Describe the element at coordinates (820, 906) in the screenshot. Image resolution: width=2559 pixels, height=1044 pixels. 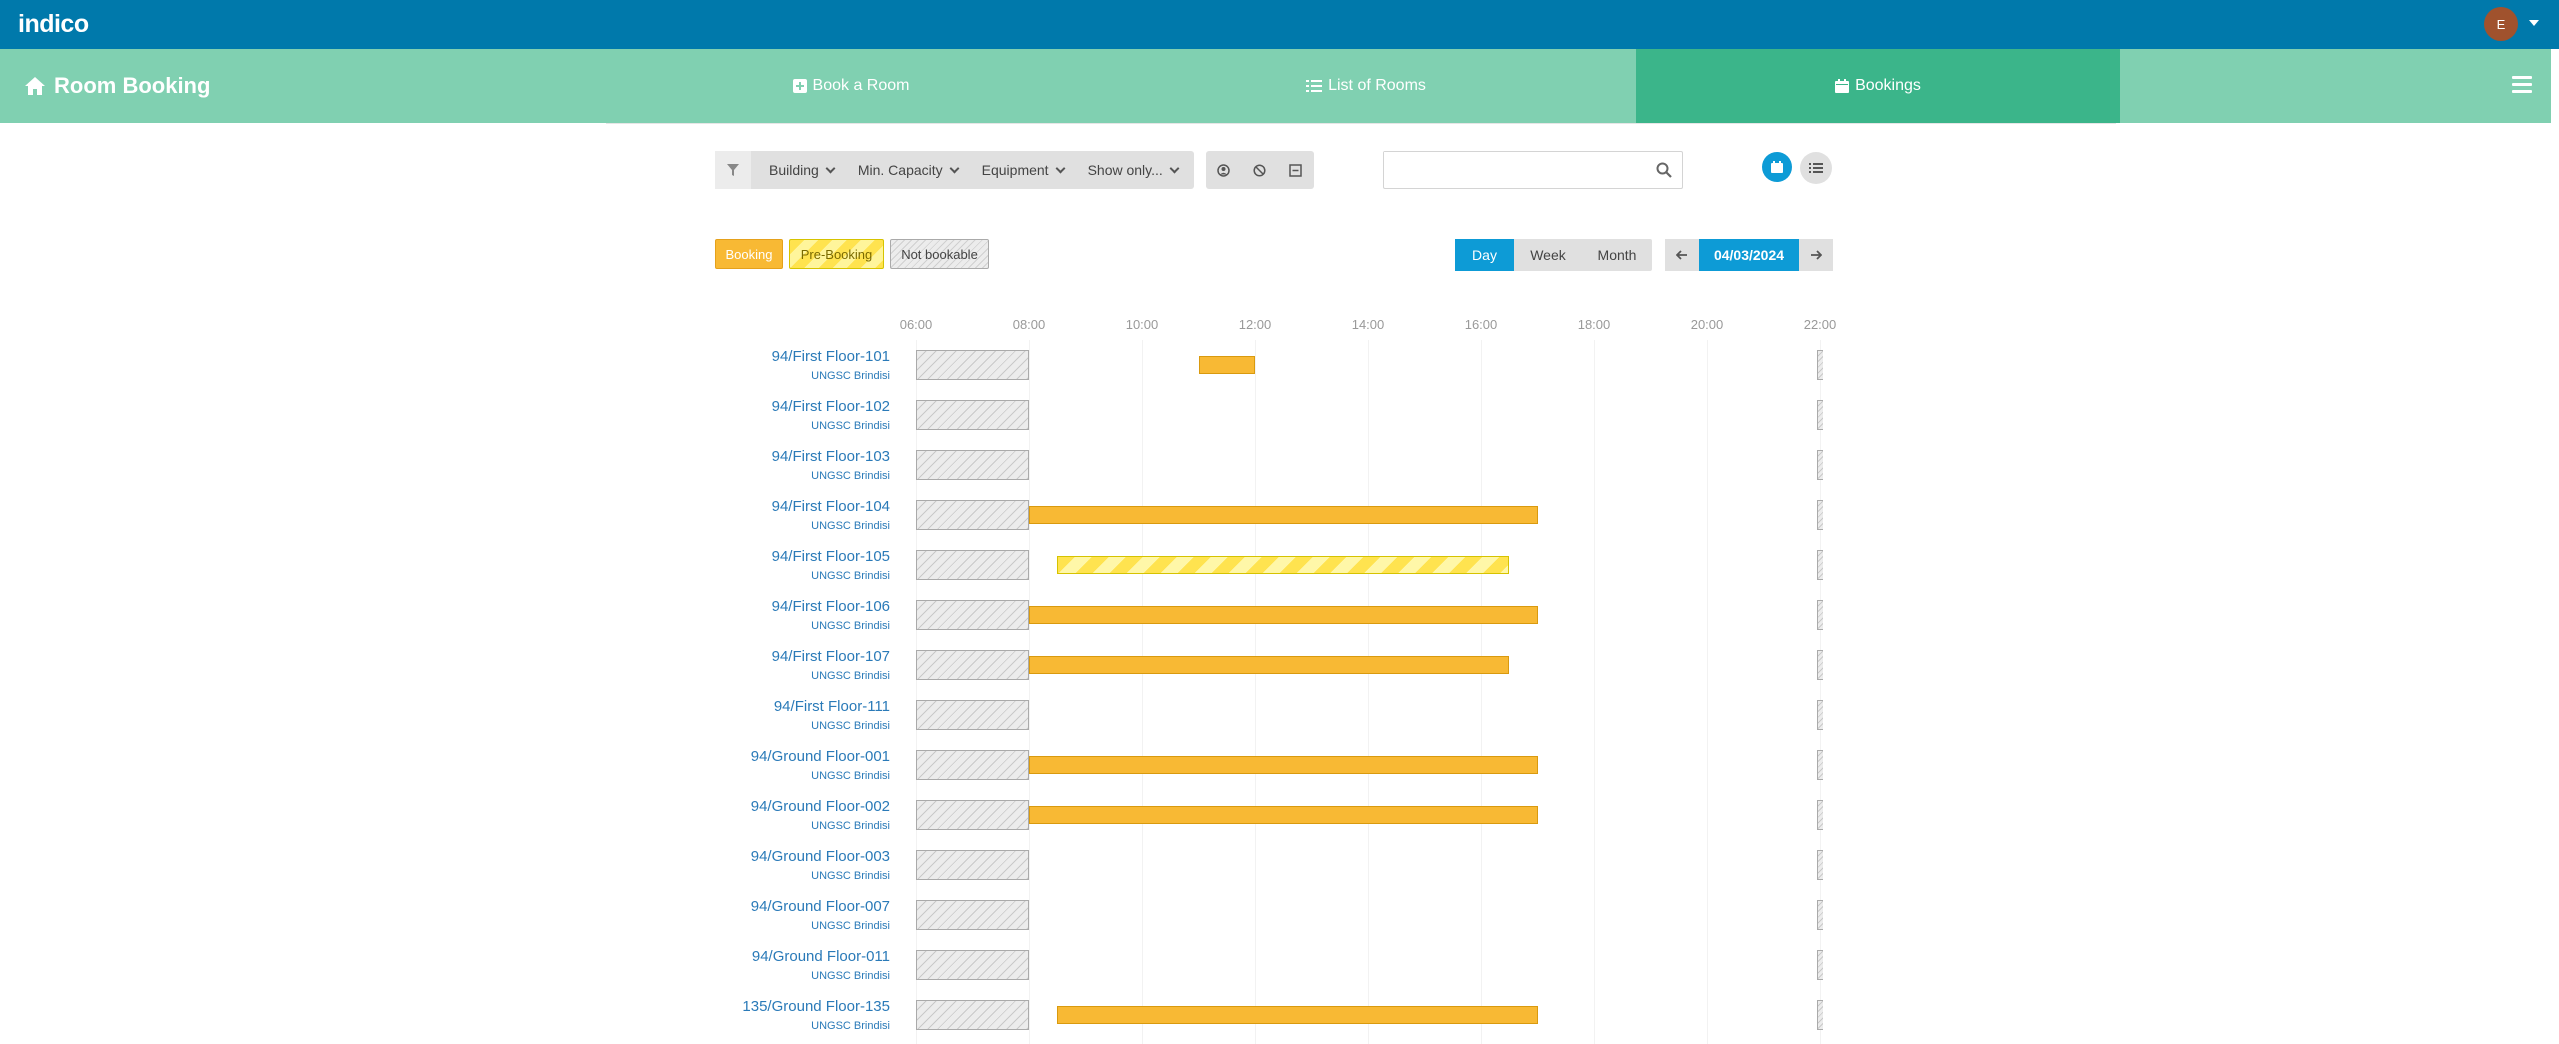
I see `room-name-link: 94/Ground Floor-007` at that location.